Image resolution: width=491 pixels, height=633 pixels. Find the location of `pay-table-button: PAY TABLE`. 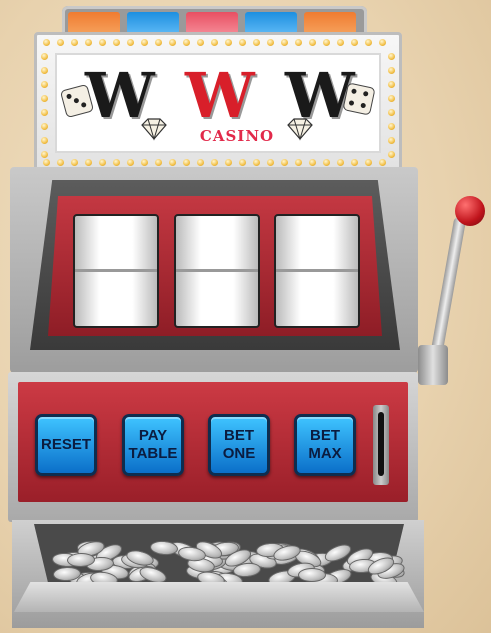

pay-table-button: PAY TABLE is located at coordinates (153, 445).